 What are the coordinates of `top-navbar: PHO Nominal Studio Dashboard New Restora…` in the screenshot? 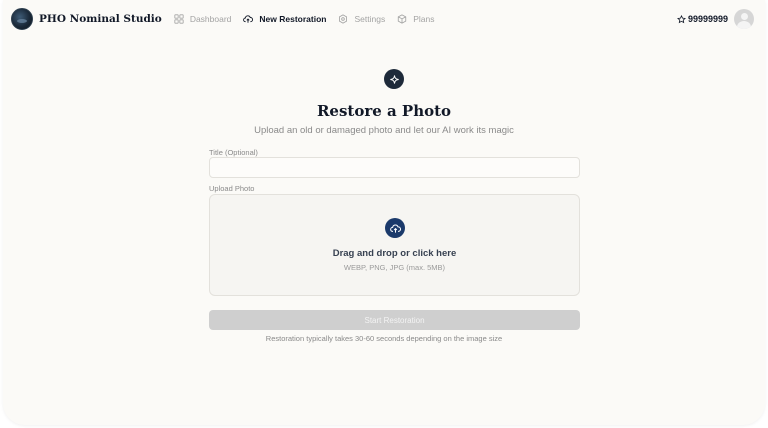 It's located at (384, 19).